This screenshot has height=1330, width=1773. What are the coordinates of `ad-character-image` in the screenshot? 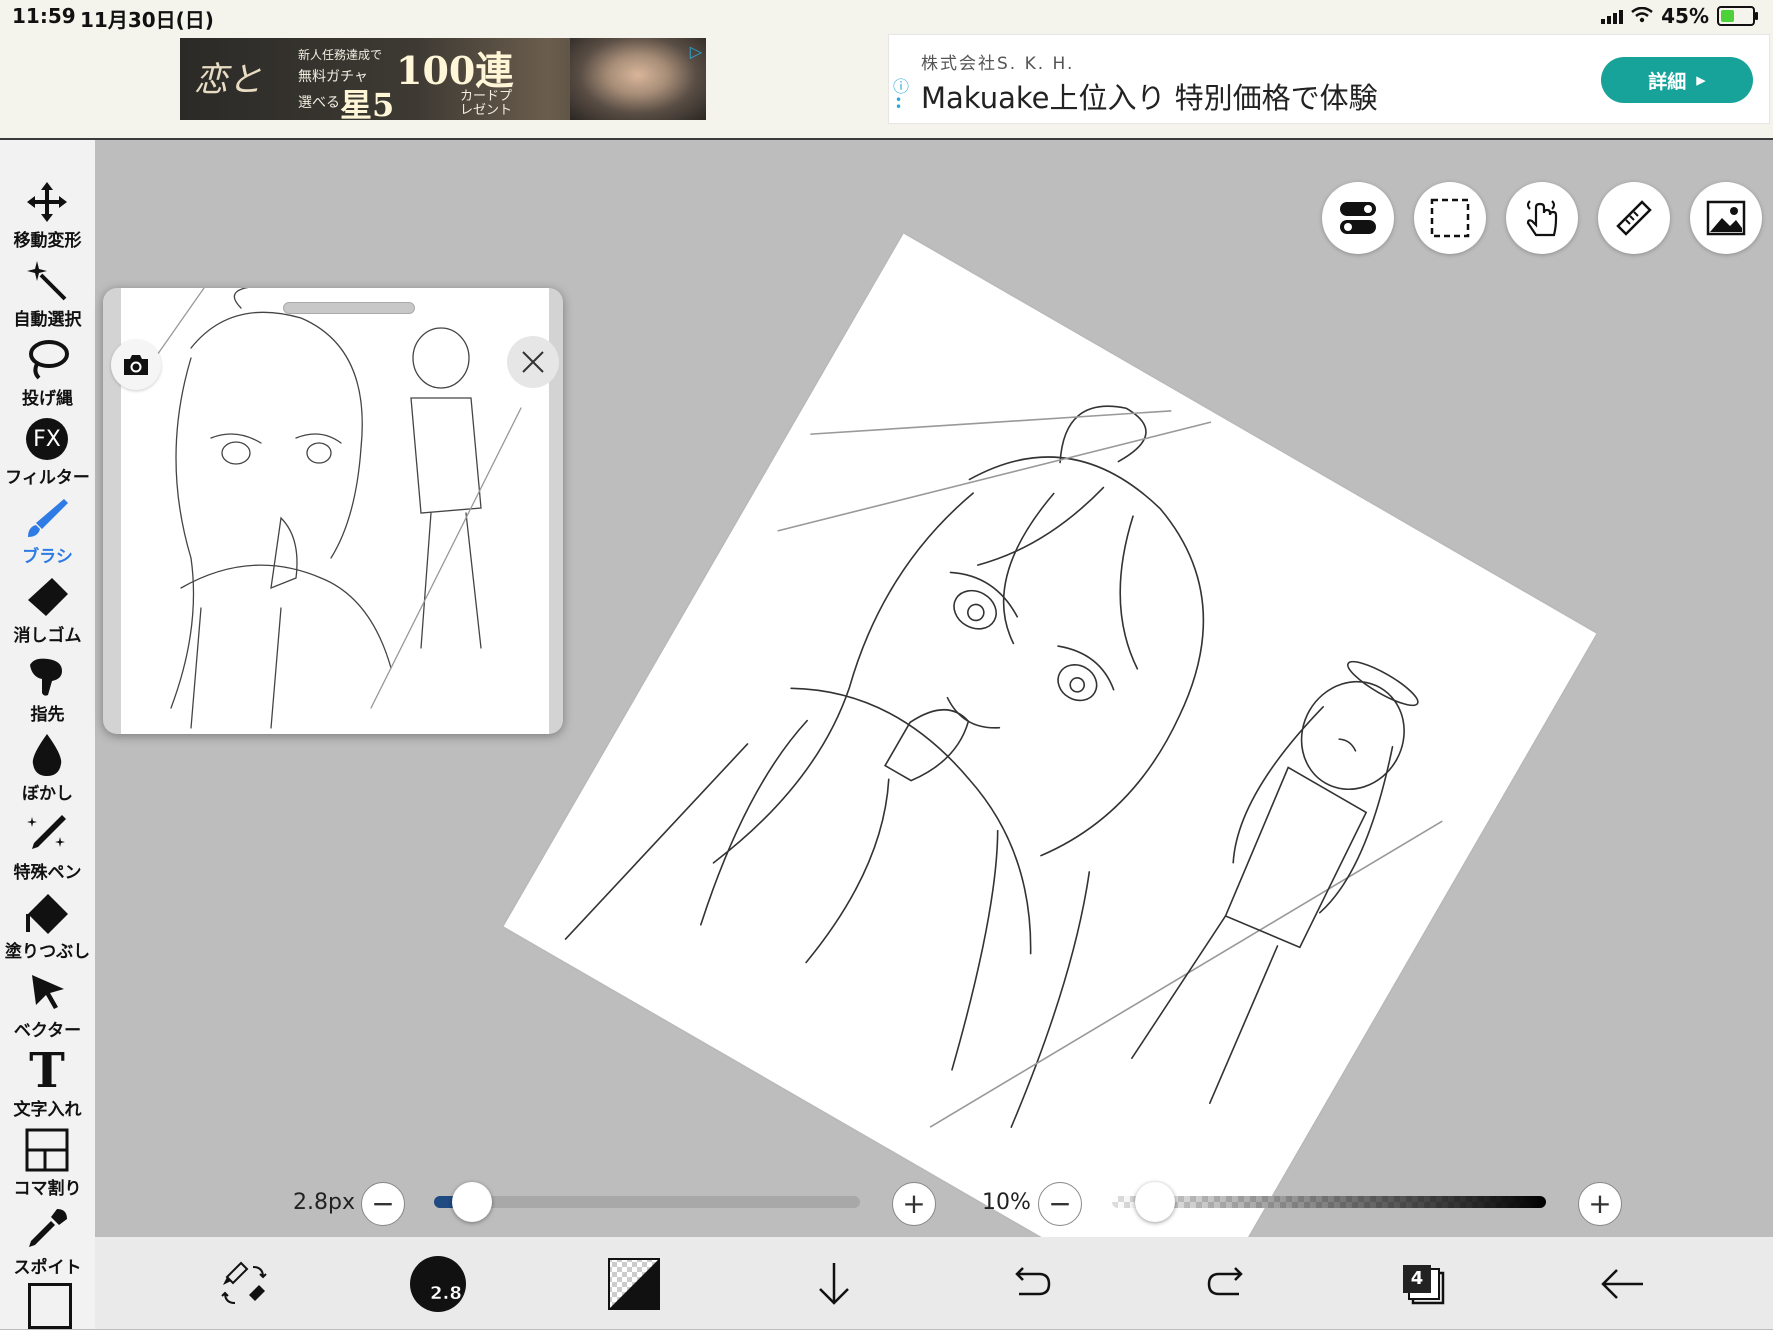 It's located at (638, 79).